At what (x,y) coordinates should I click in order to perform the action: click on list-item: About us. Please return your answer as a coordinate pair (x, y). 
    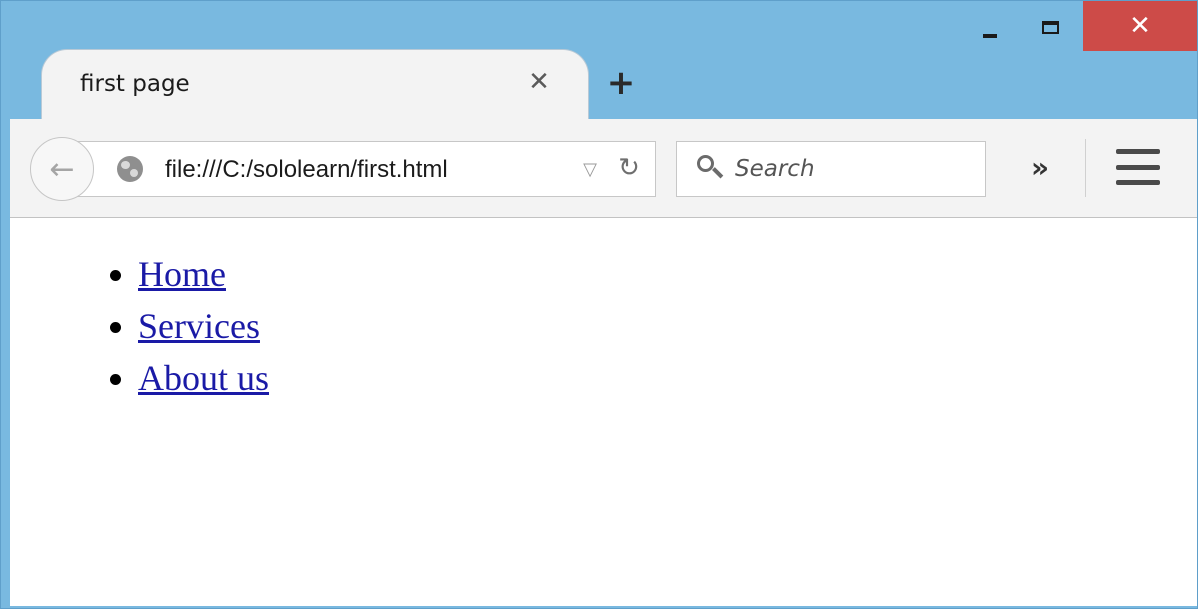
    Looking at the image, I should click on (203, 378).